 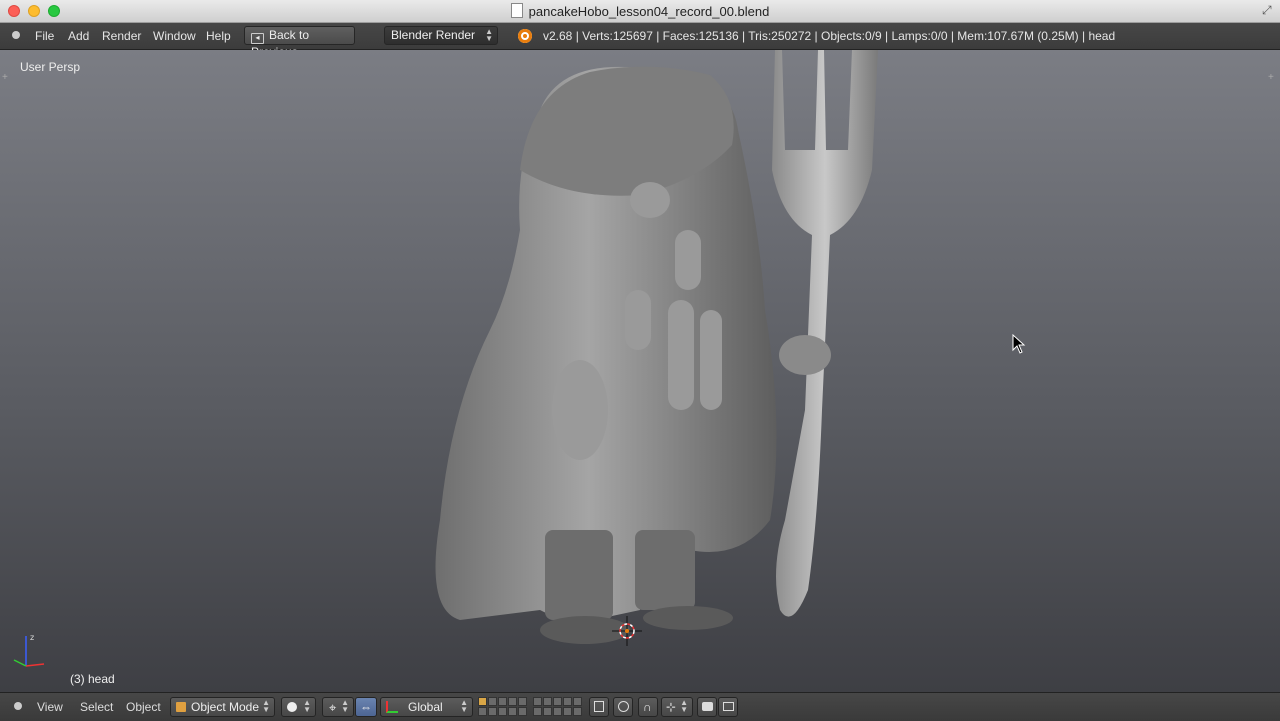 What do you see at coordinates (50, 707) in the screenshot?
I see `menu-view: View` at bounding box center [50, 707].